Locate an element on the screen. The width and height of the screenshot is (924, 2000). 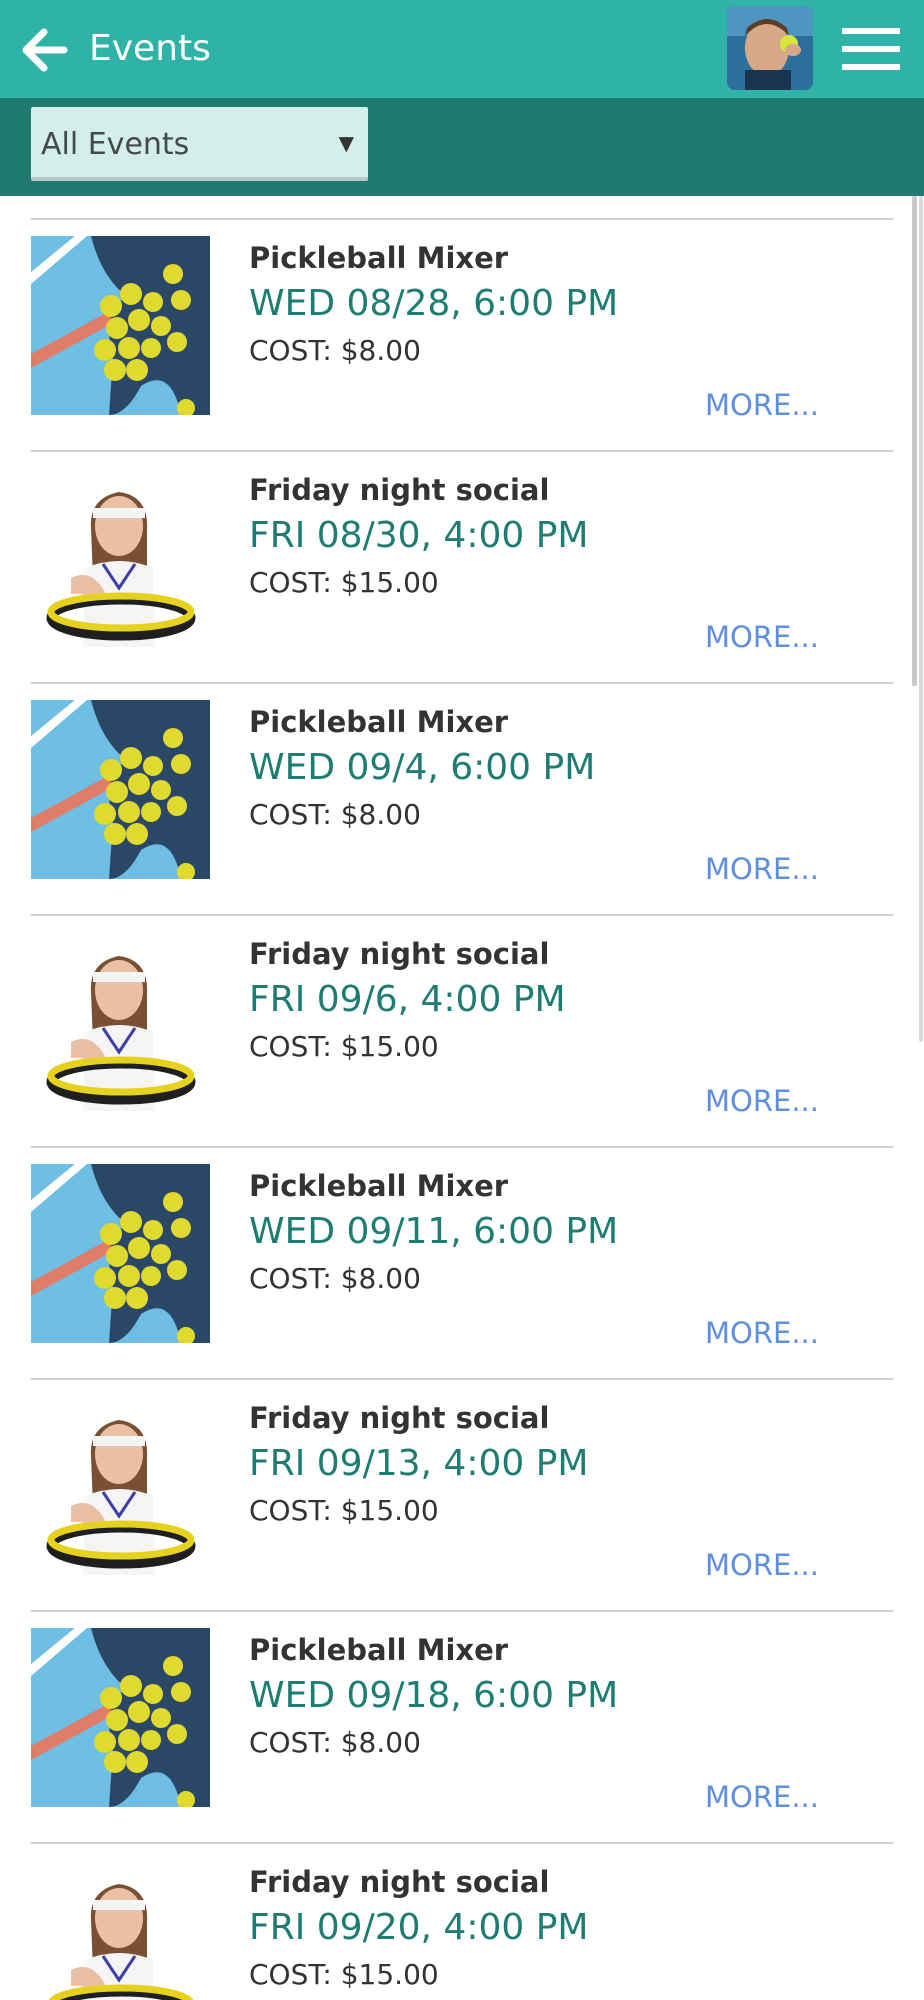
event-filter-dropdown: All Events ▼ is located at coordinates (199, 144).